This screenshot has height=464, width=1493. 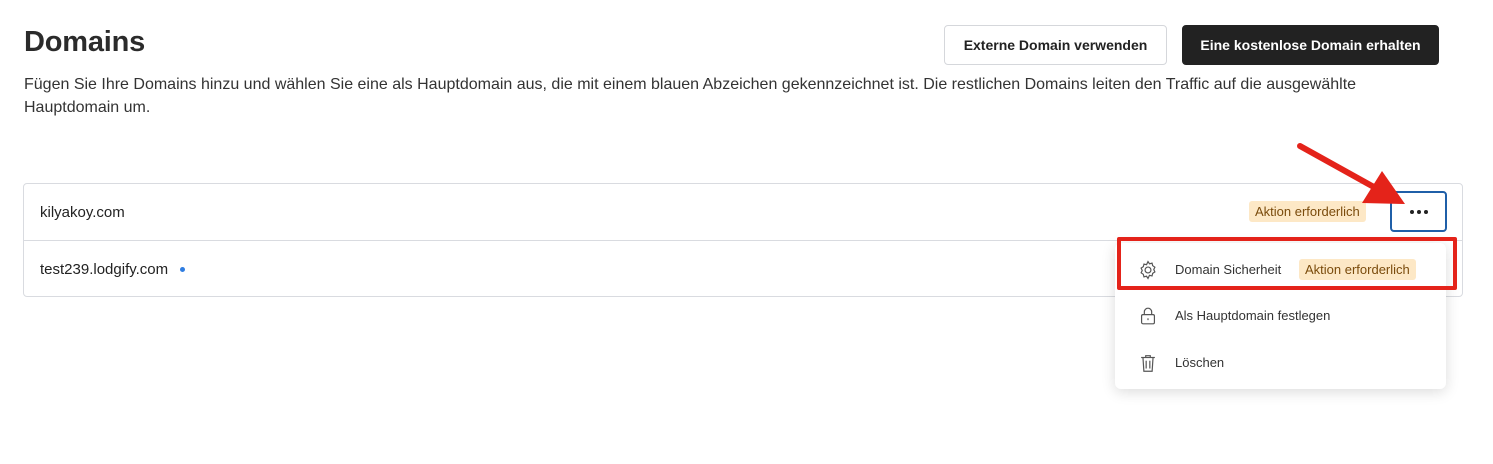 What do you see at coordinates (1200, 362) in the screenshot?
I see `menu-item-label: Löschen` at bounding box center [1200, 362].